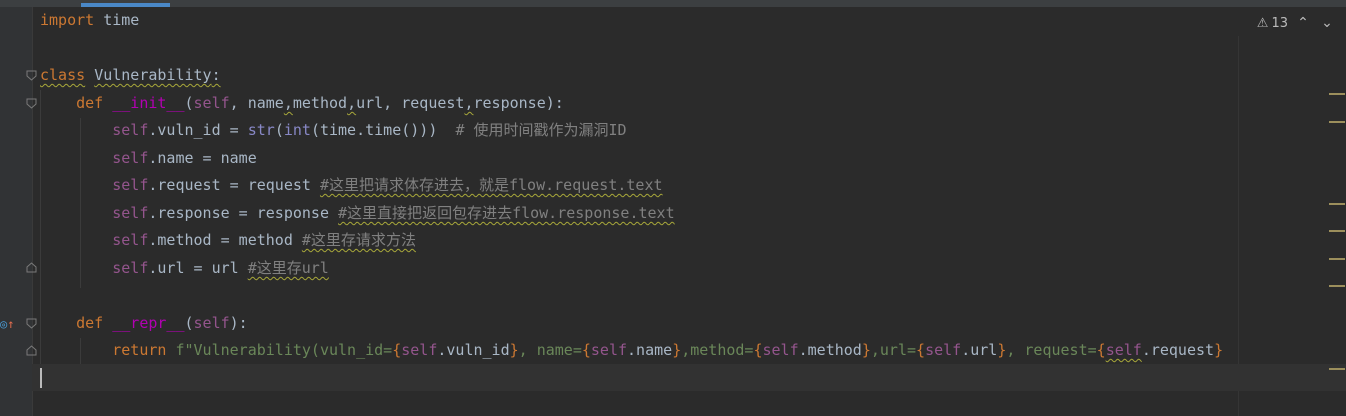 This screenshot has height=416, width=1346. I want to click on string-token: ,url=, so click(893, 350).